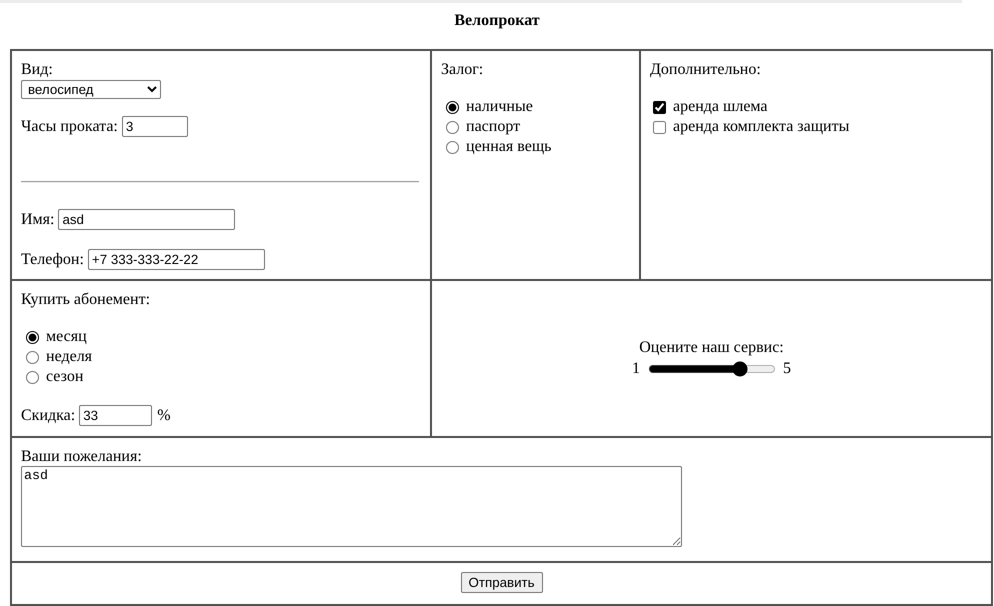 This screenshot has width=994, height=606. I want to click on group-label: Купить абонемент:, so click(85, 300).